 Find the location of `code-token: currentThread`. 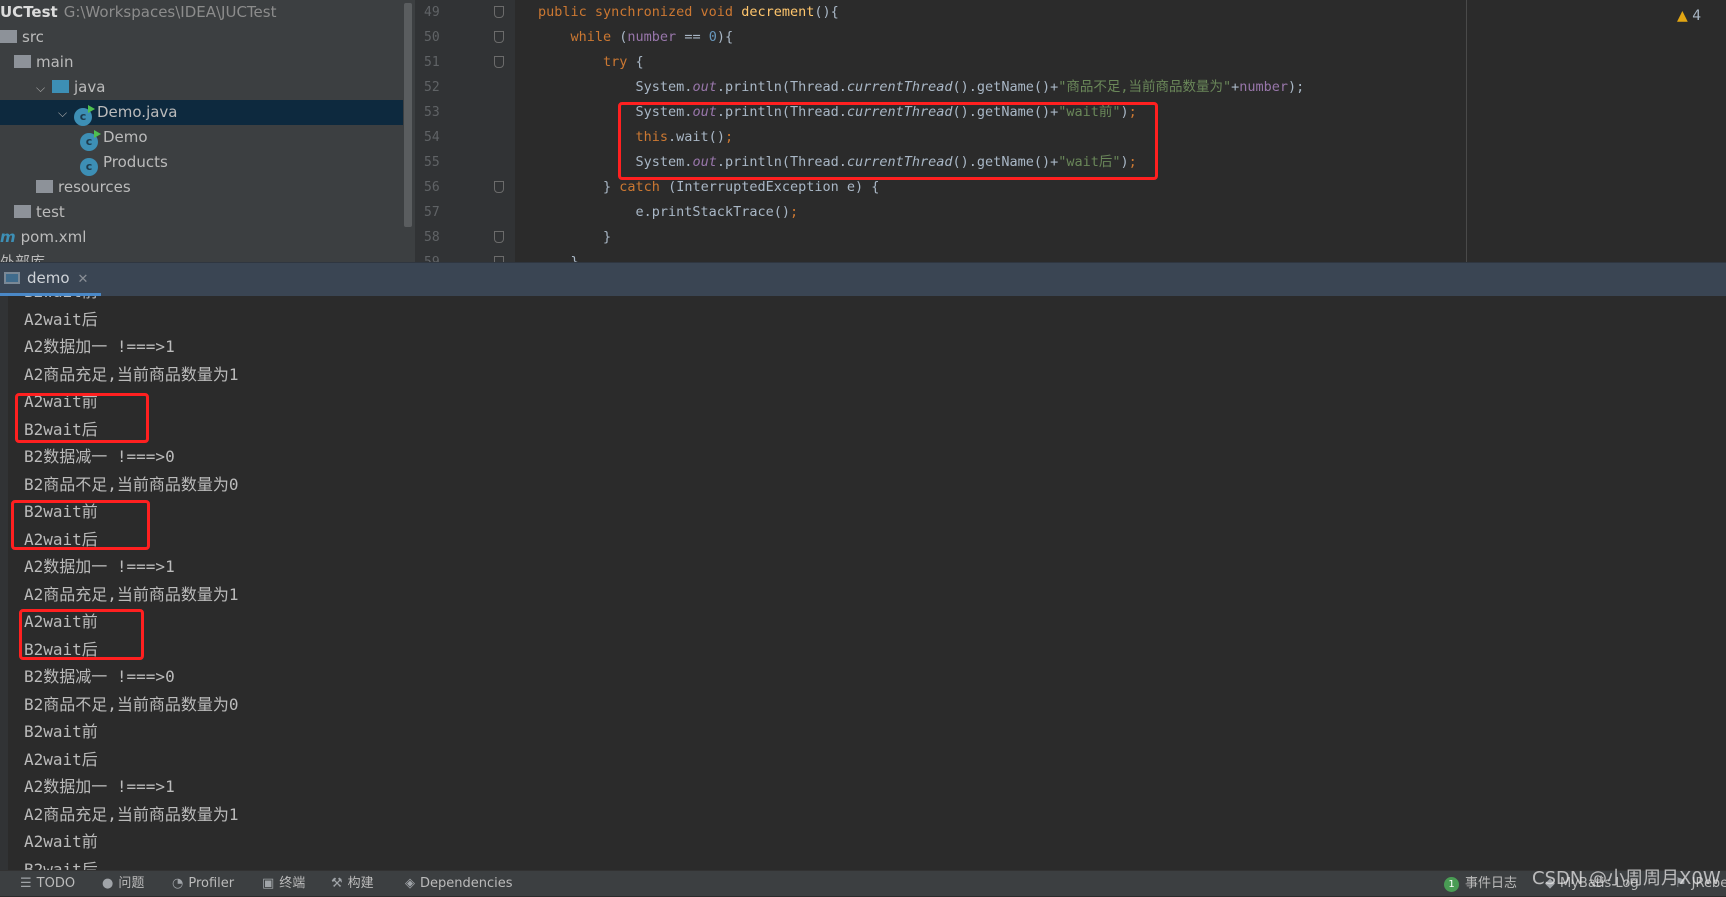

code-token: currentThread is located at coordinates (899, 87).